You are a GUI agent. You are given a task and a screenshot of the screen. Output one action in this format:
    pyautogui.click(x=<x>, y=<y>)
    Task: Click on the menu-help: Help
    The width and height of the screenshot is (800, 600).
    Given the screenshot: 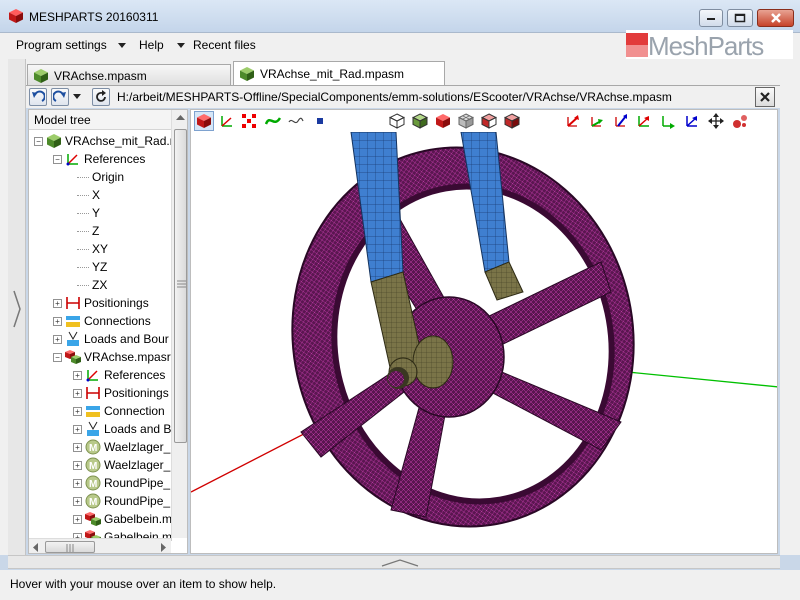 What is the action you would take?
    pyautogui.click(x=151, y=45)
    